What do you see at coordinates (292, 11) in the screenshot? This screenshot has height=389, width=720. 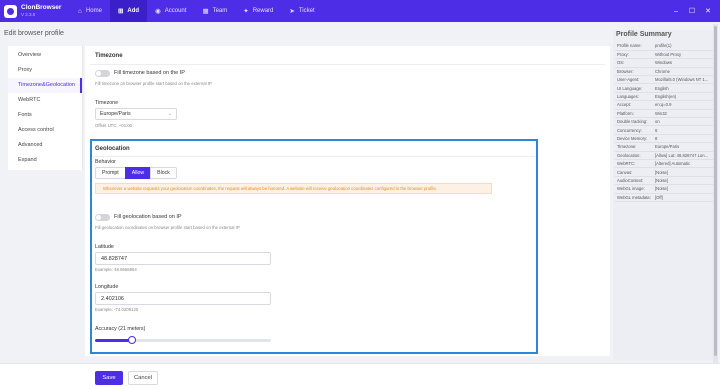 I see `ticket-icon: ➤` at bounding box center [292, 11].